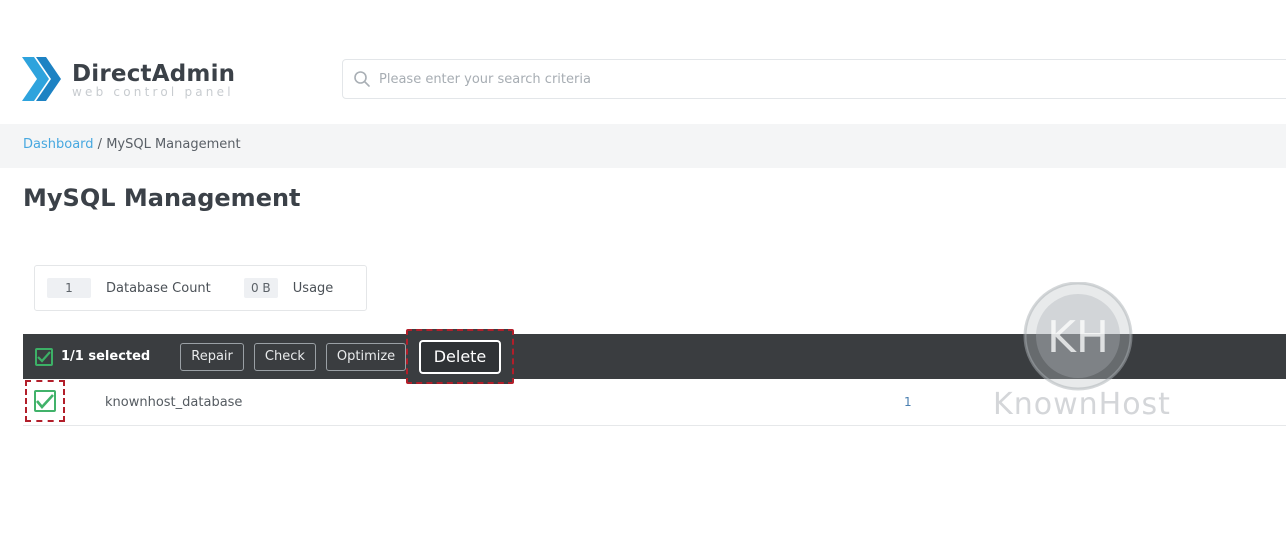  Describe the element at coordinates (58, 144) in the screenshot. I see `breadcrumb-dashboard-link: Dashboard` at that location.